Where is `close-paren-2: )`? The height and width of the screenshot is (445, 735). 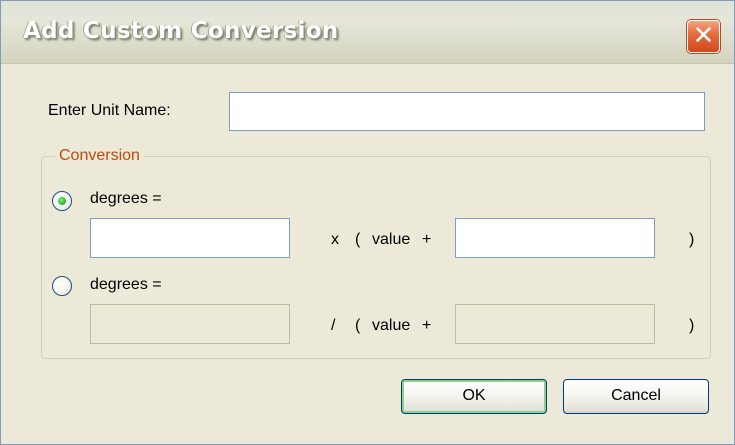
close-paren-2: ) is located at coordinates (692, 325).